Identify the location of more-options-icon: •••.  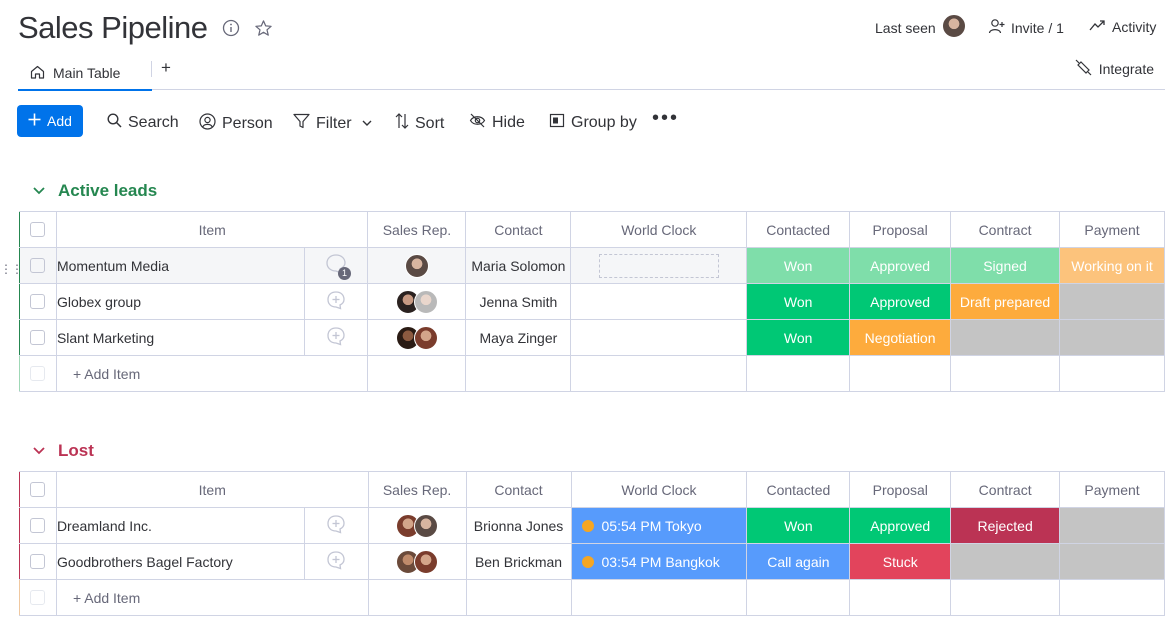
(665, 118).